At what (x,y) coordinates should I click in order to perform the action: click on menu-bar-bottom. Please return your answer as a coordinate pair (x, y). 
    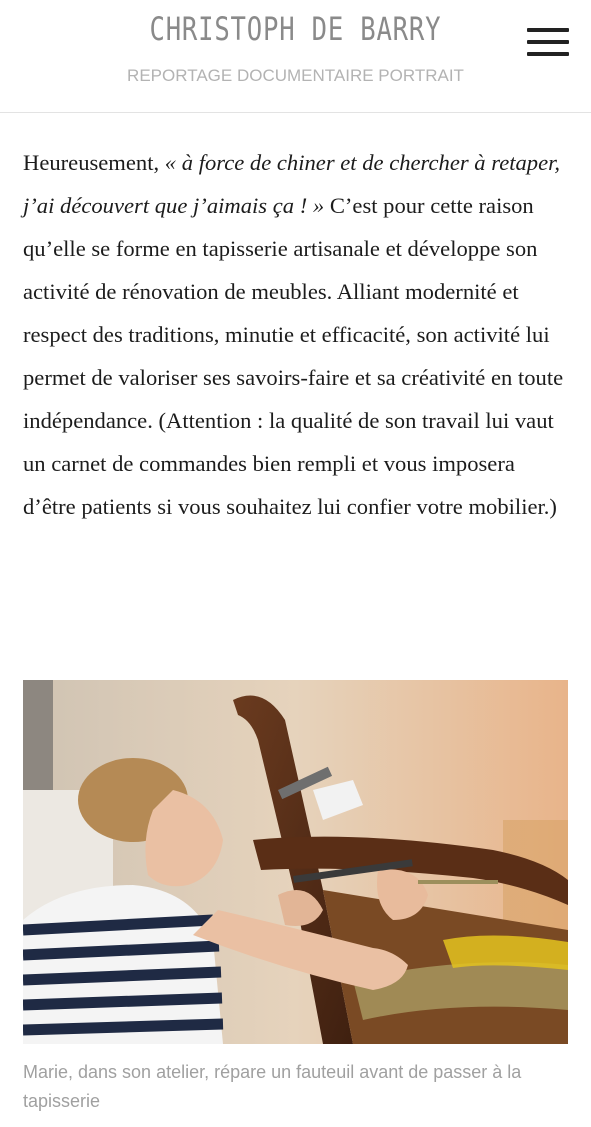
    Looking at the image, I should click on (548, 54).